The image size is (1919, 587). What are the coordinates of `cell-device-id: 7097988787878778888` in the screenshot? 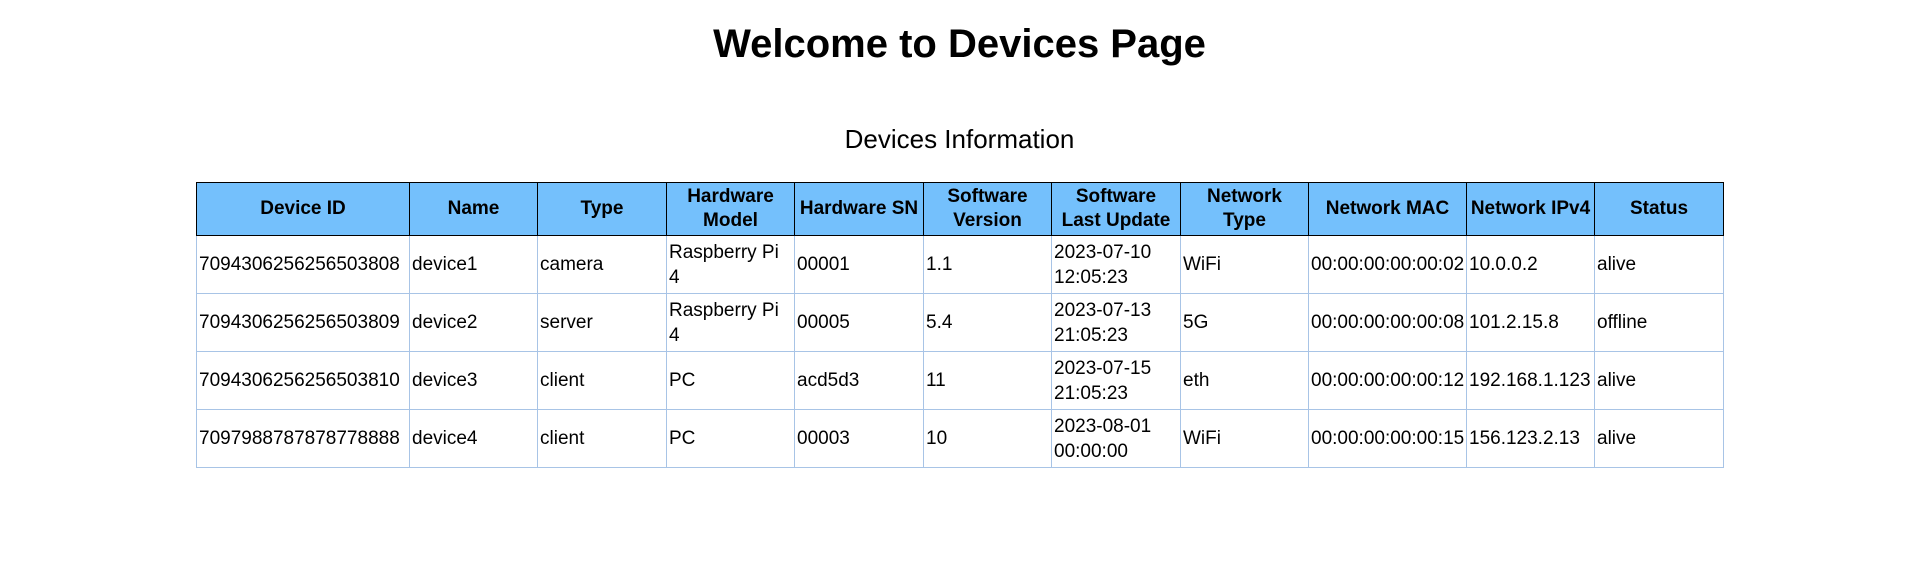 It's located at (303, 438).